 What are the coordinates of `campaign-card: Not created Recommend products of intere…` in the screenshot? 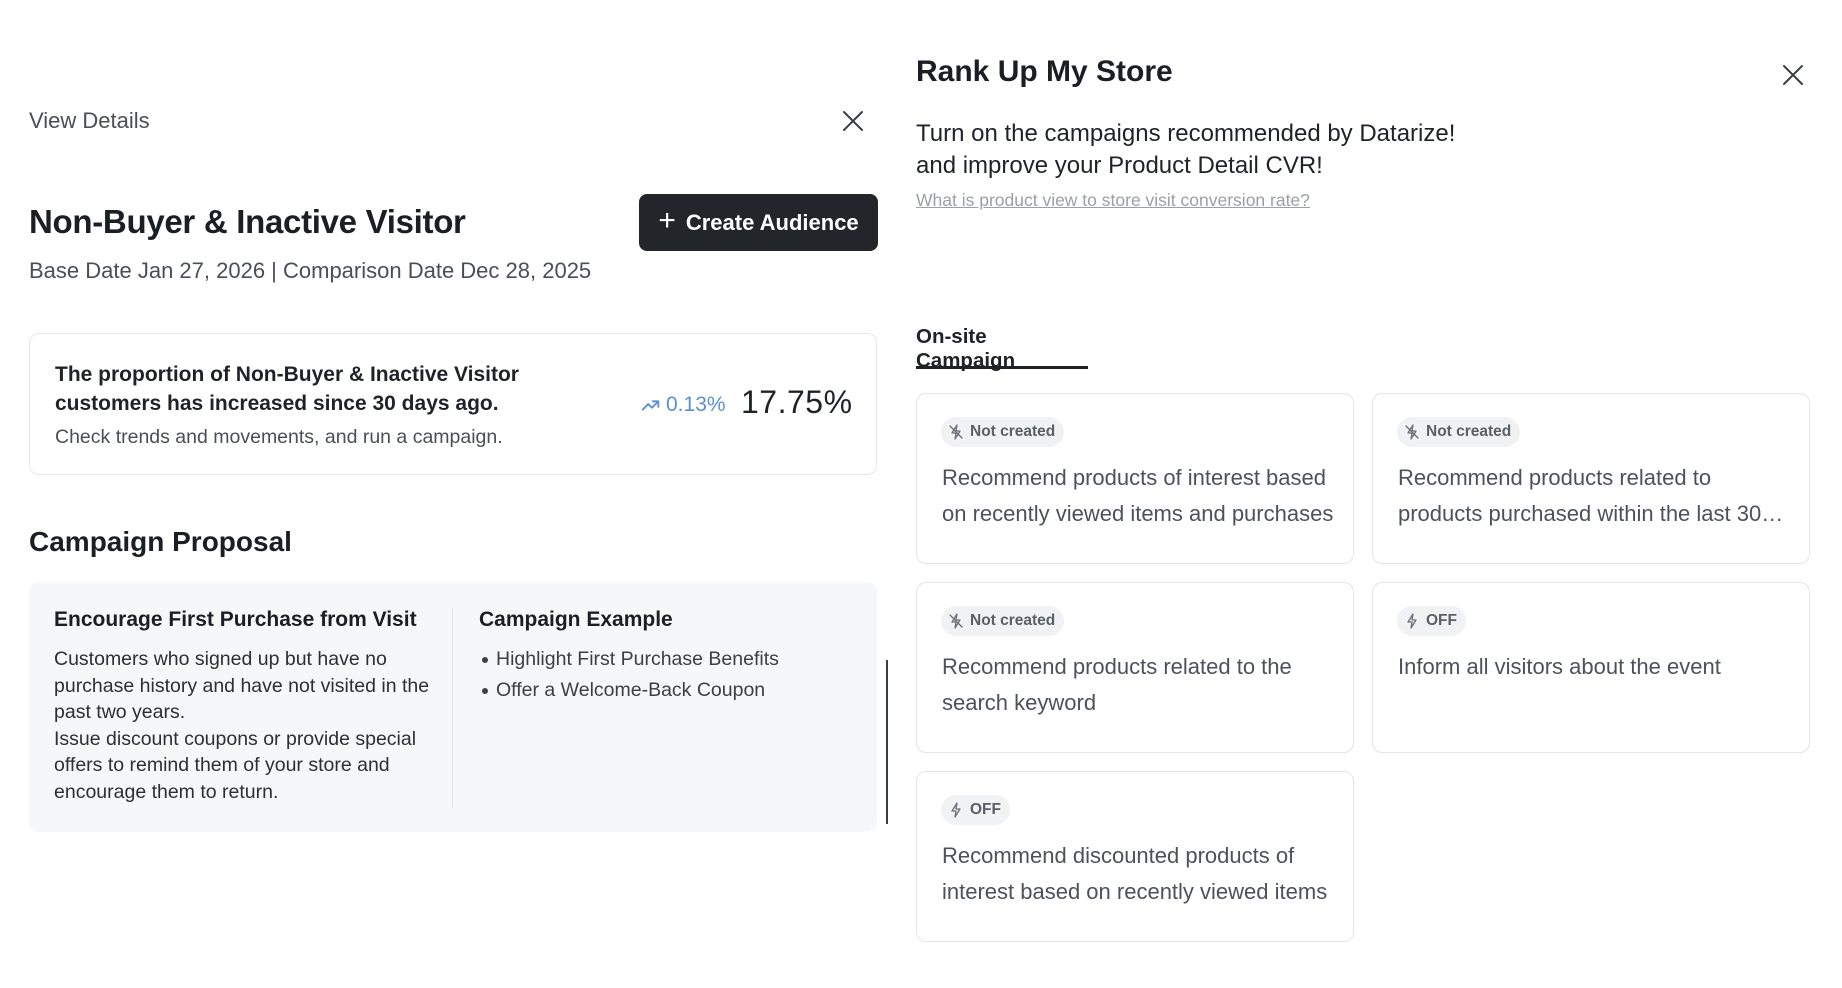 It's located at (1135, 478).